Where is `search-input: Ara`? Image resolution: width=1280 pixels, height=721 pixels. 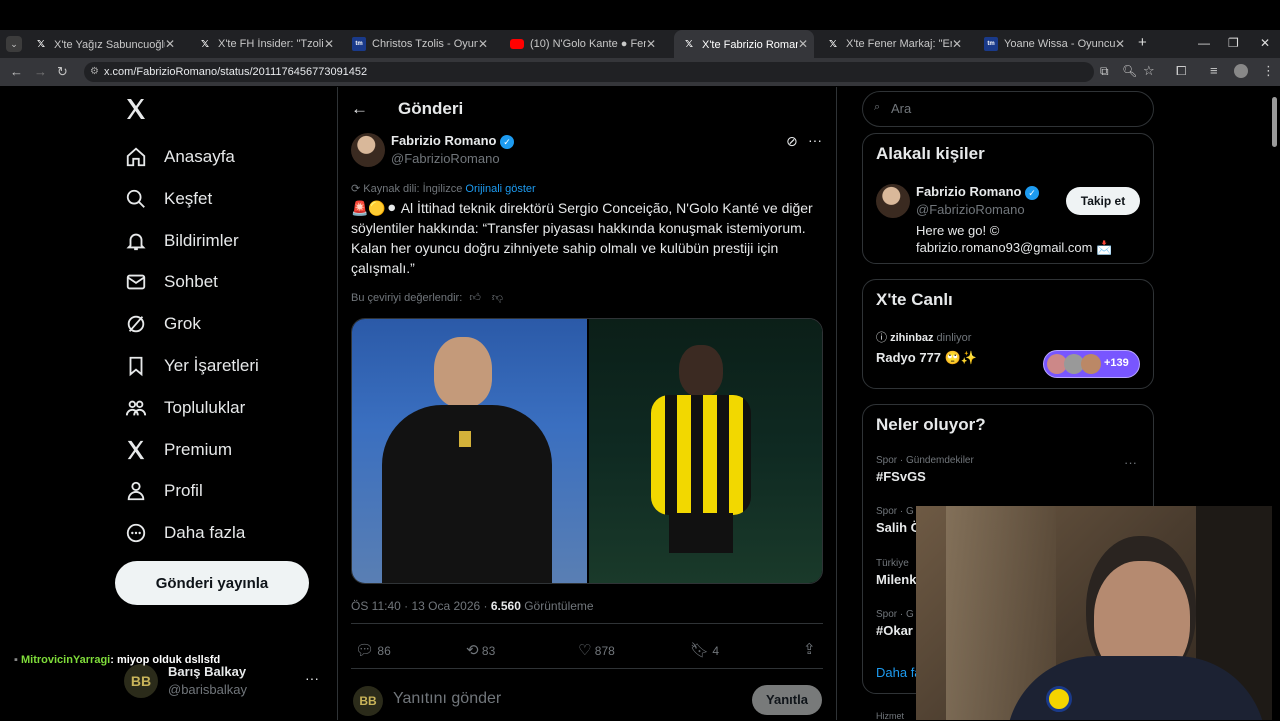
search-input: Ara is located at coordinates (1008, 109).